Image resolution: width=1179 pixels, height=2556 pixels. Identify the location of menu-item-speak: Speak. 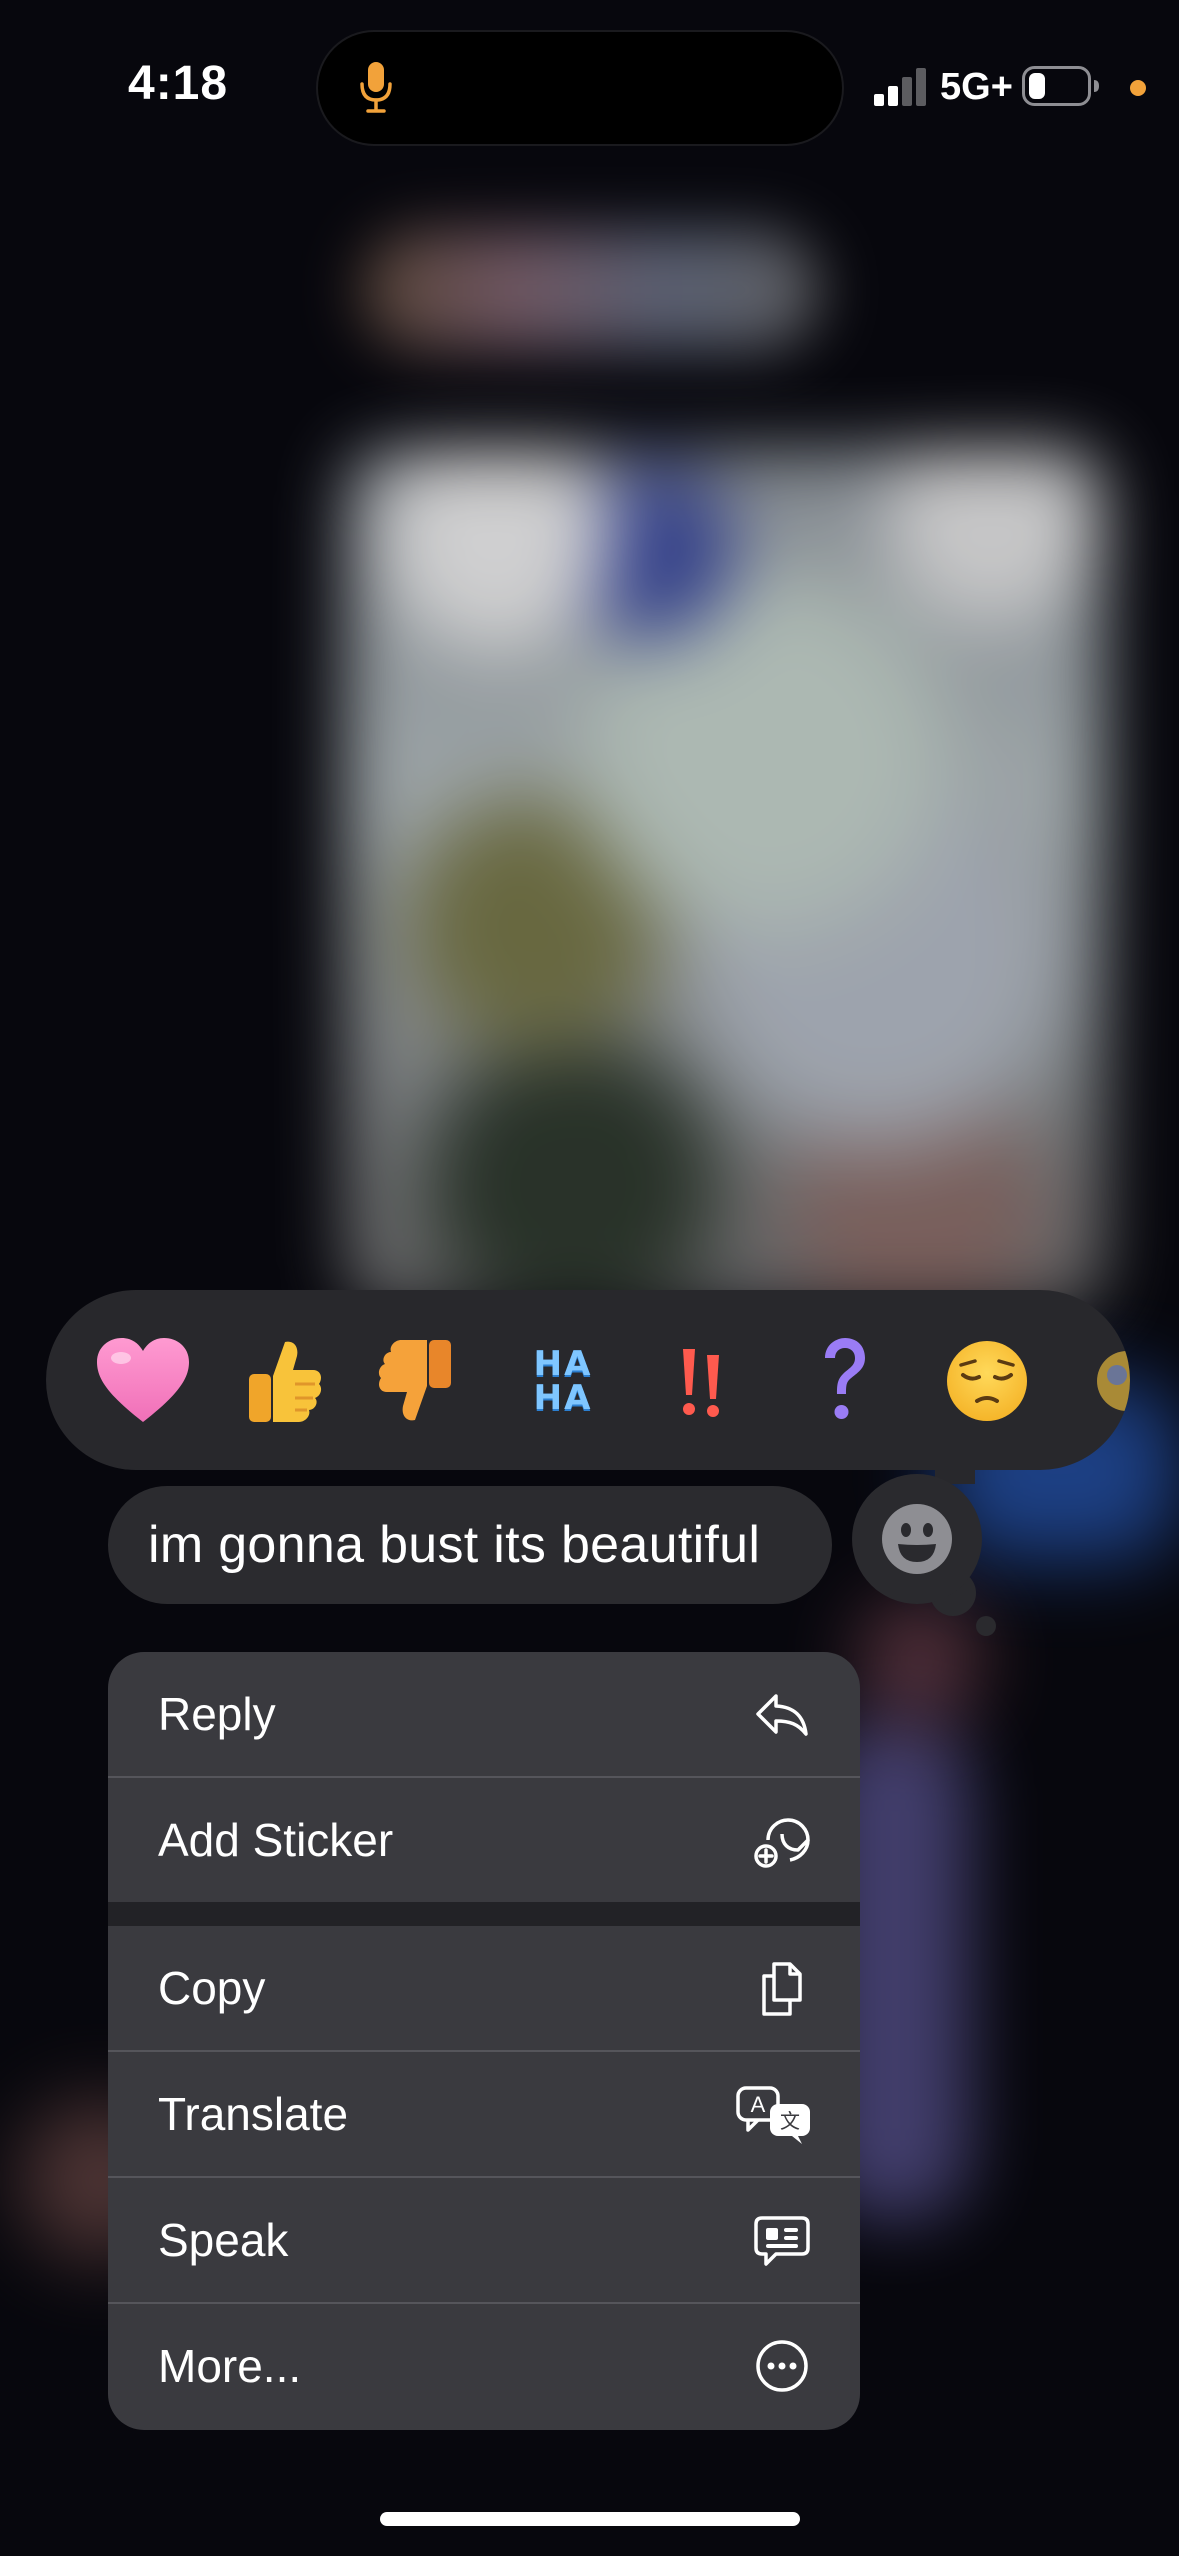
(484, 2240).